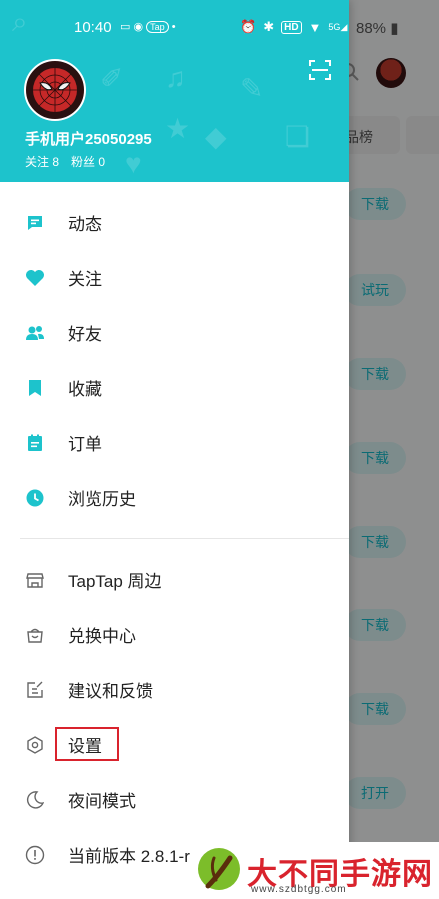 The image size is (439, 899). What do you see at coordinates (219, 869) in the screenshot?
I see `watermark-logo-icon` at bounding box center [219, 869].